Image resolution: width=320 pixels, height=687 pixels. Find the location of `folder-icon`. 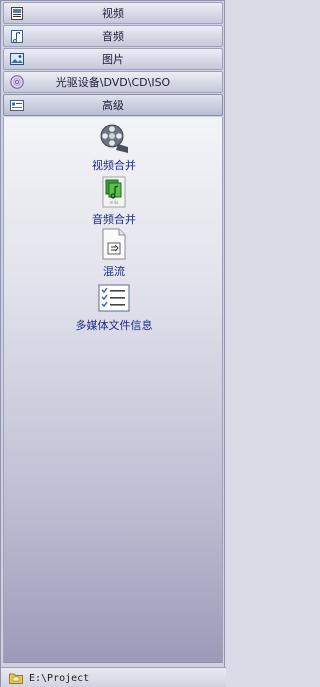

folder-icon is located at coordinates (16, 678).